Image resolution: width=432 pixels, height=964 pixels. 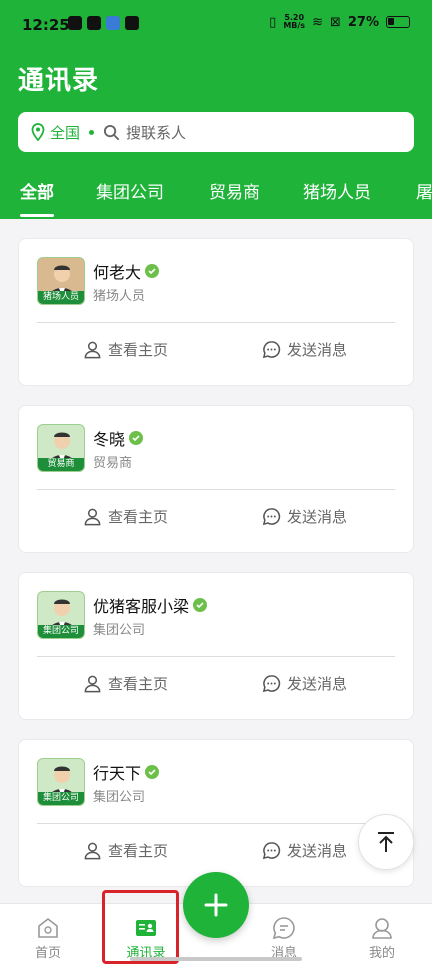 I want to click on add-button, so click(x=216, y=905).